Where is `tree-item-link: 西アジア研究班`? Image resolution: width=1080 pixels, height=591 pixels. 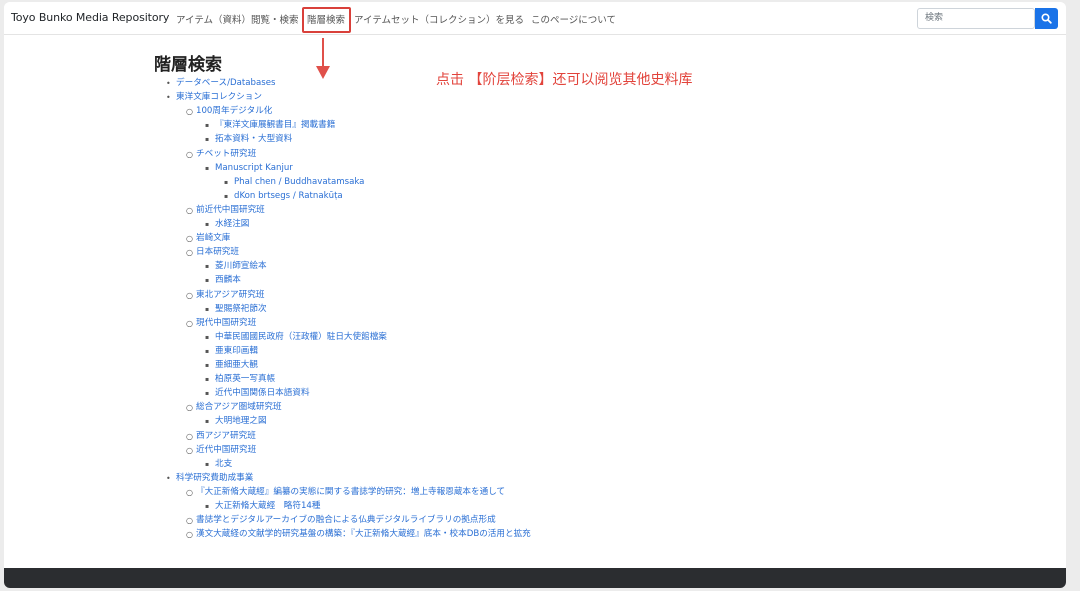
tree-item-link: 西アジア研究班 is located at coordinates (226, 436).